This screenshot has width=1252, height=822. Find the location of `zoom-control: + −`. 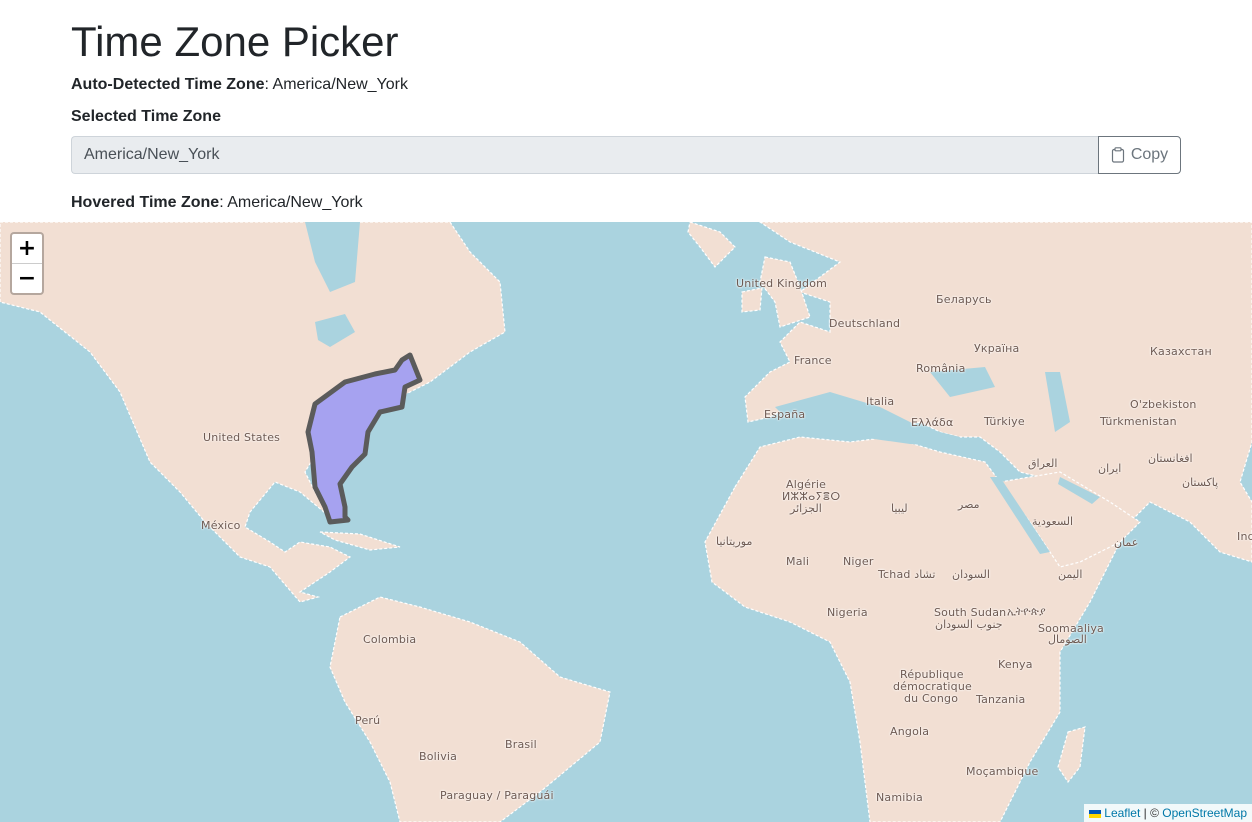

zoom-control: + − is located at coordinates (27, 263).